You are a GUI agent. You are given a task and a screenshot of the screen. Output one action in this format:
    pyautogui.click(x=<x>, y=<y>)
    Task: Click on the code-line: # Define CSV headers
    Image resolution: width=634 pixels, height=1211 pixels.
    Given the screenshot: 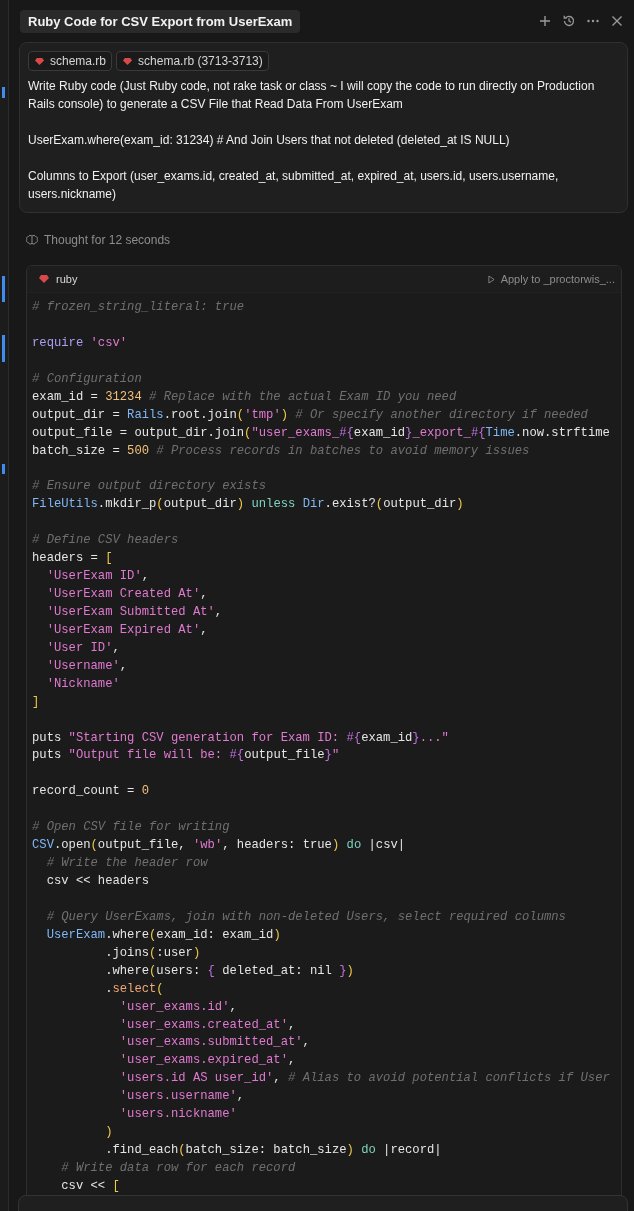 What is the action you would take?
    pyautogui.click(x=105, y=541)
    